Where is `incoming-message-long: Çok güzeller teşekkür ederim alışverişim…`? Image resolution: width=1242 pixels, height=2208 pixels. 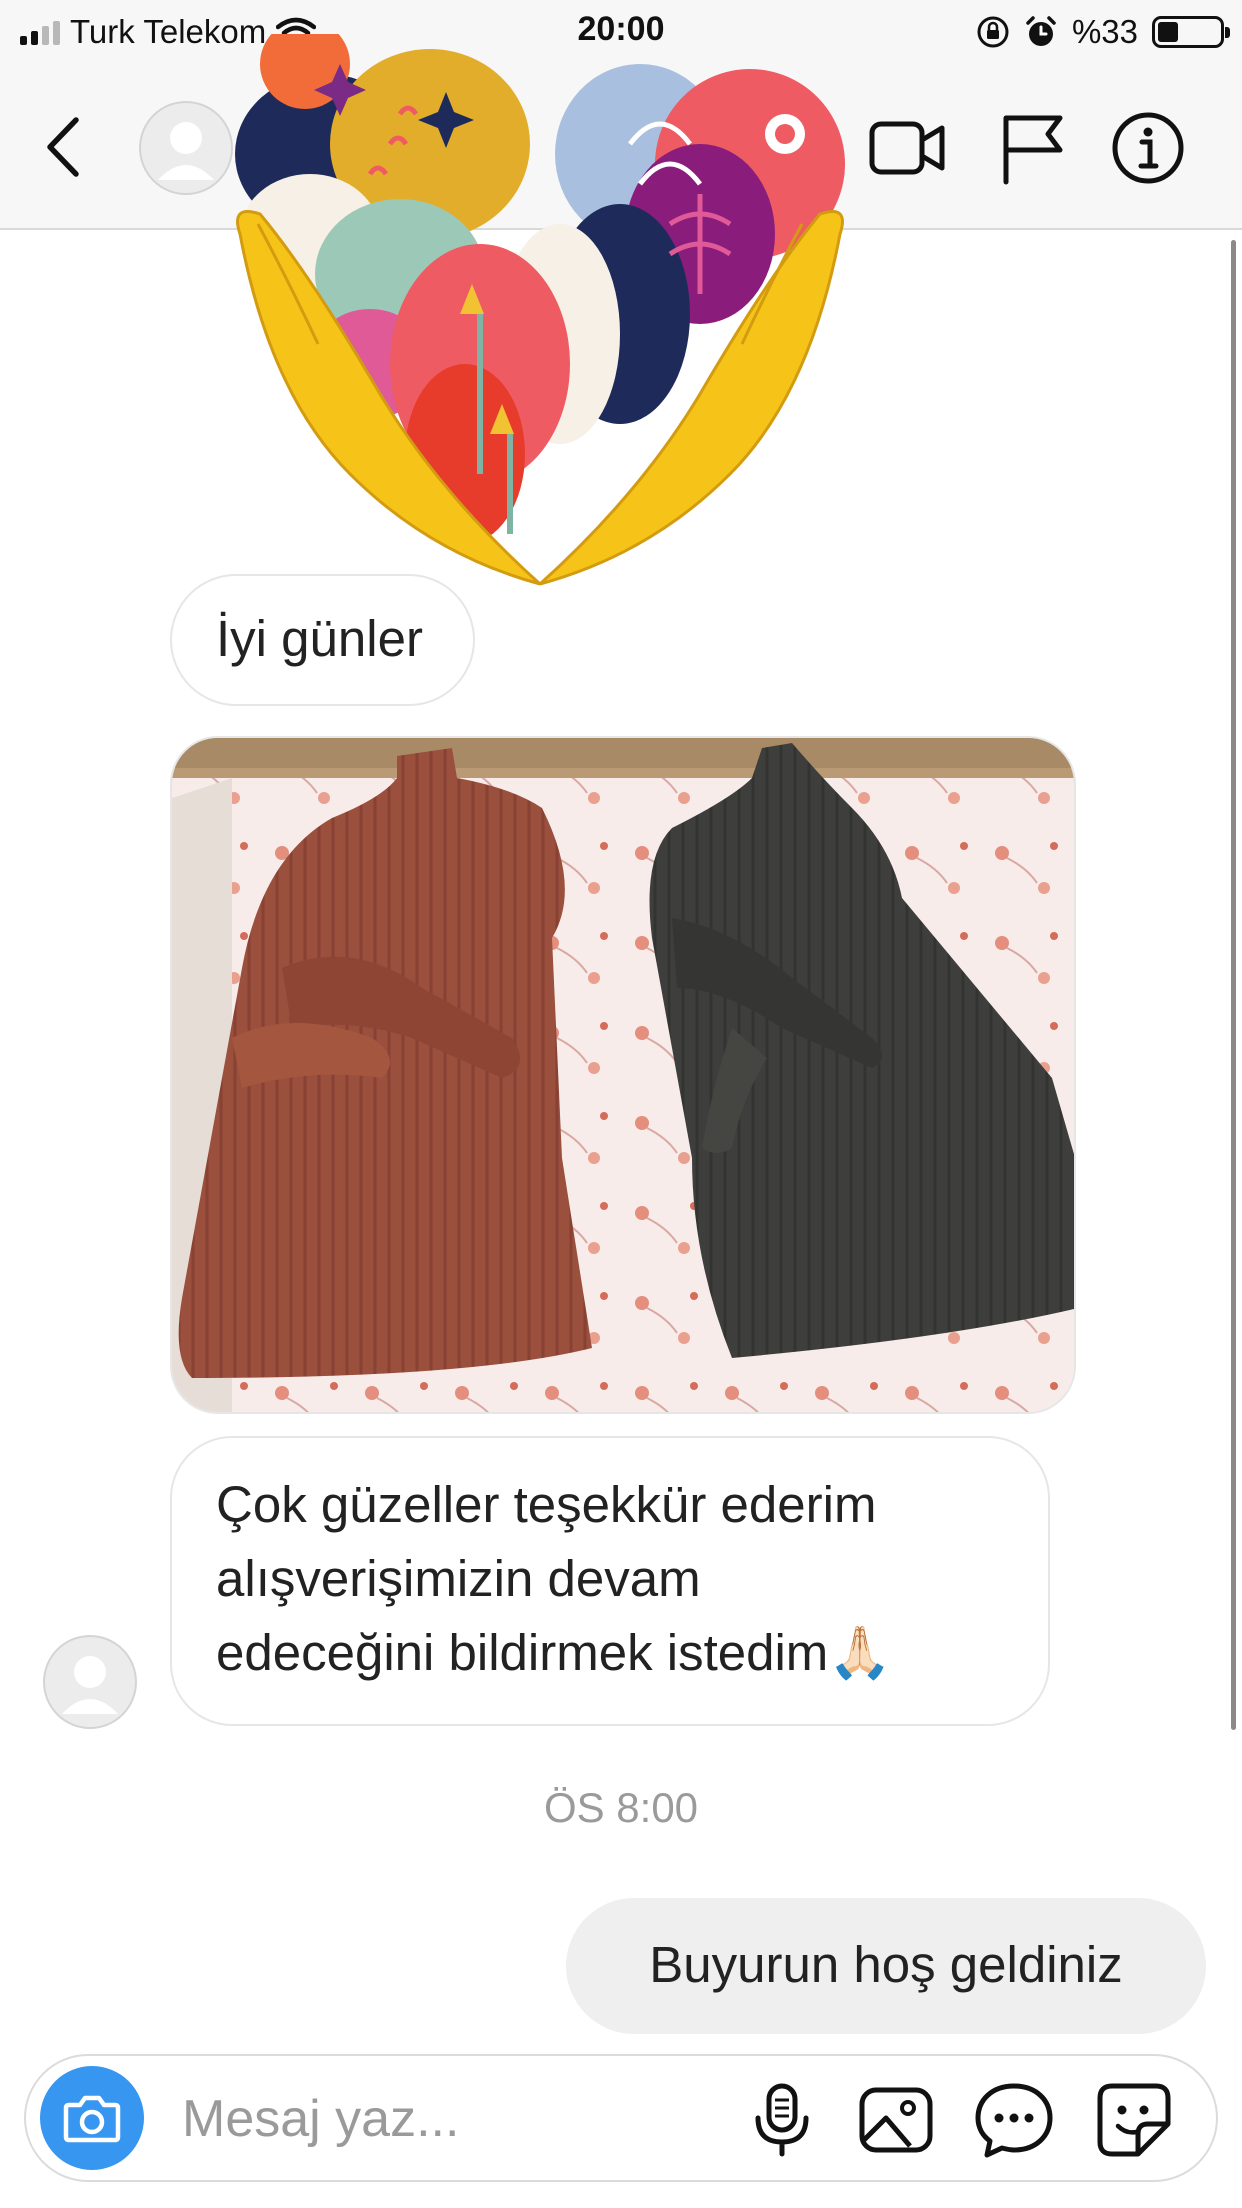 incoming-message-long: Çok güzeller teşekkür ederim alışverişim… is located at coordinates (610, 1581).